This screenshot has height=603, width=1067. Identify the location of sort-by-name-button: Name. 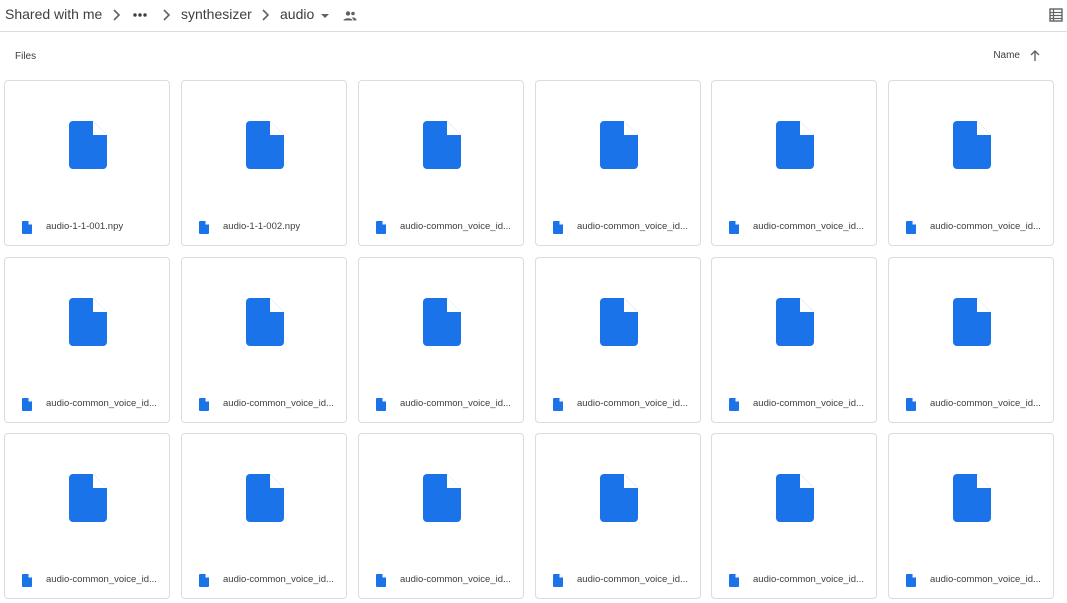
(1006, 55).